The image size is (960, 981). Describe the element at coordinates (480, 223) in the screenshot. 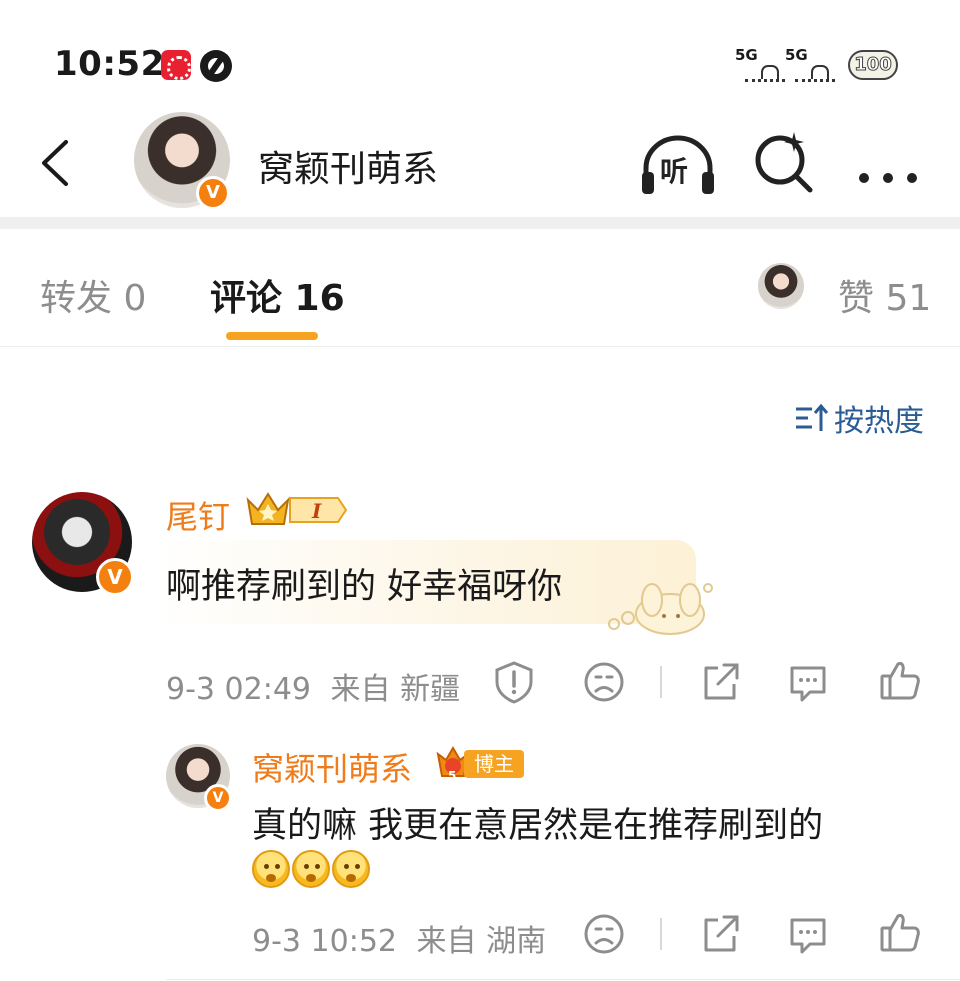

I see `section-divider` at that location.